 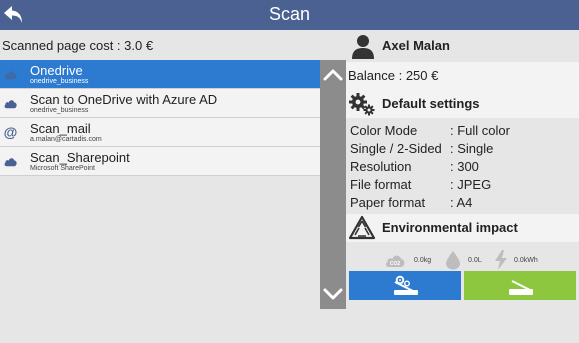 What do you see at coordinates (501, 260) in the screenshot?
I see `lightning-icon` at bounding box center [501, 260].